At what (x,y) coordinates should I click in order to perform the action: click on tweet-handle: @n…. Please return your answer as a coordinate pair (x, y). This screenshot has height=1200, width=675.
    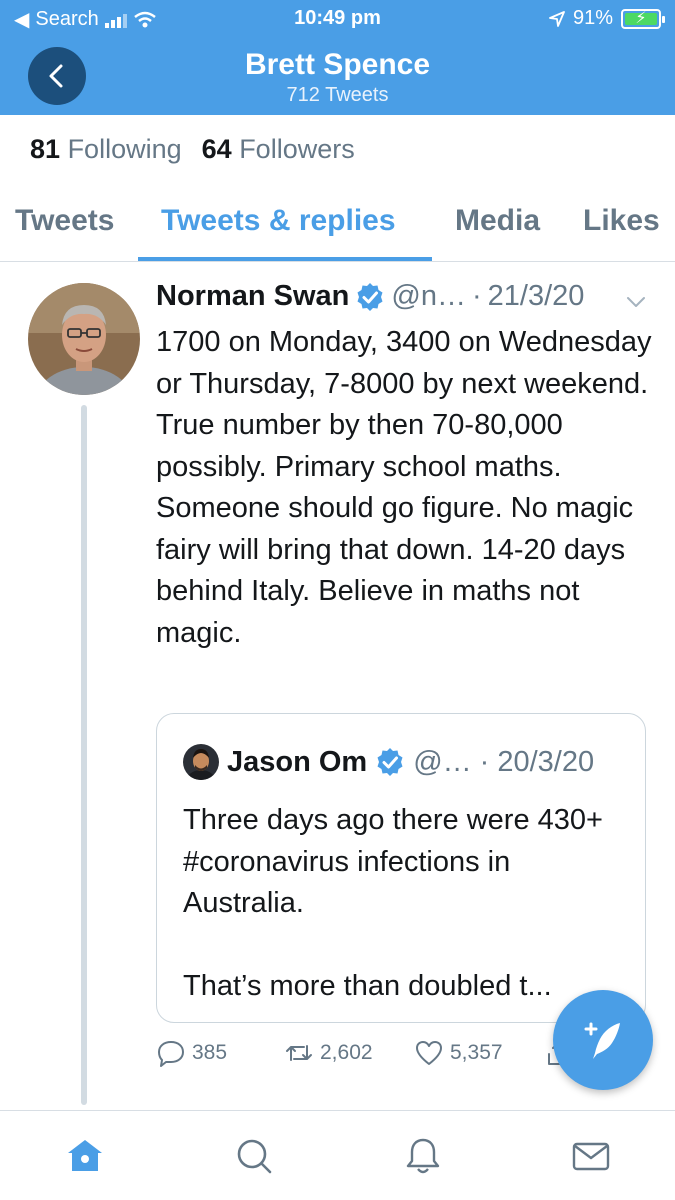
    Looking at the image, I should click on (428, 296).